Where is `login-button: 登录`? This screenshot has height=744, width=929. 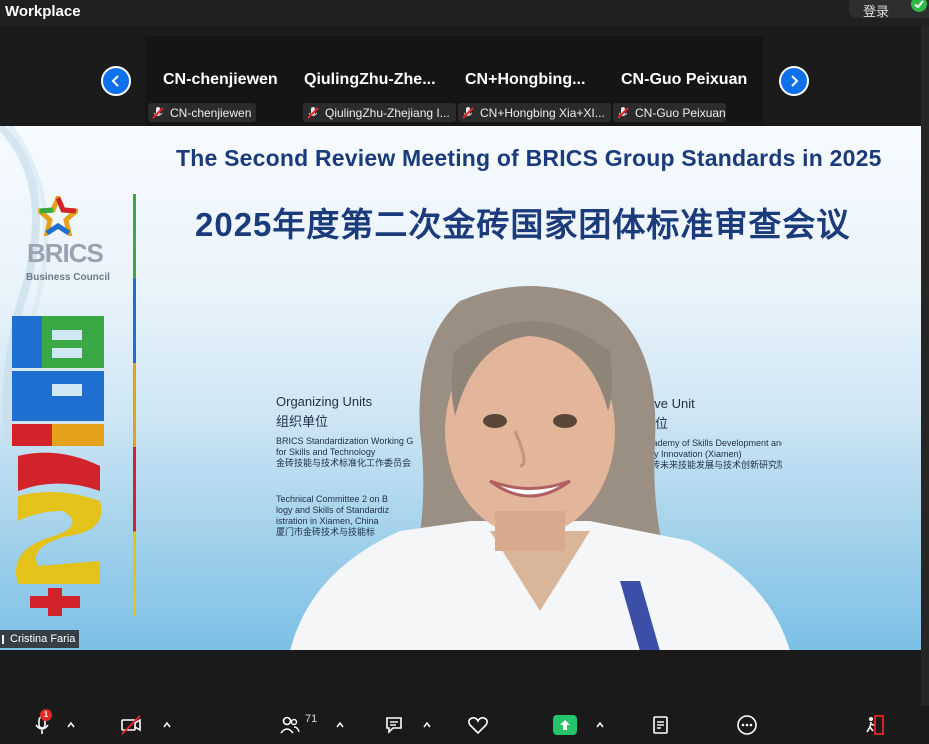 login-button: 登录 is located at coordinates (889, 9).